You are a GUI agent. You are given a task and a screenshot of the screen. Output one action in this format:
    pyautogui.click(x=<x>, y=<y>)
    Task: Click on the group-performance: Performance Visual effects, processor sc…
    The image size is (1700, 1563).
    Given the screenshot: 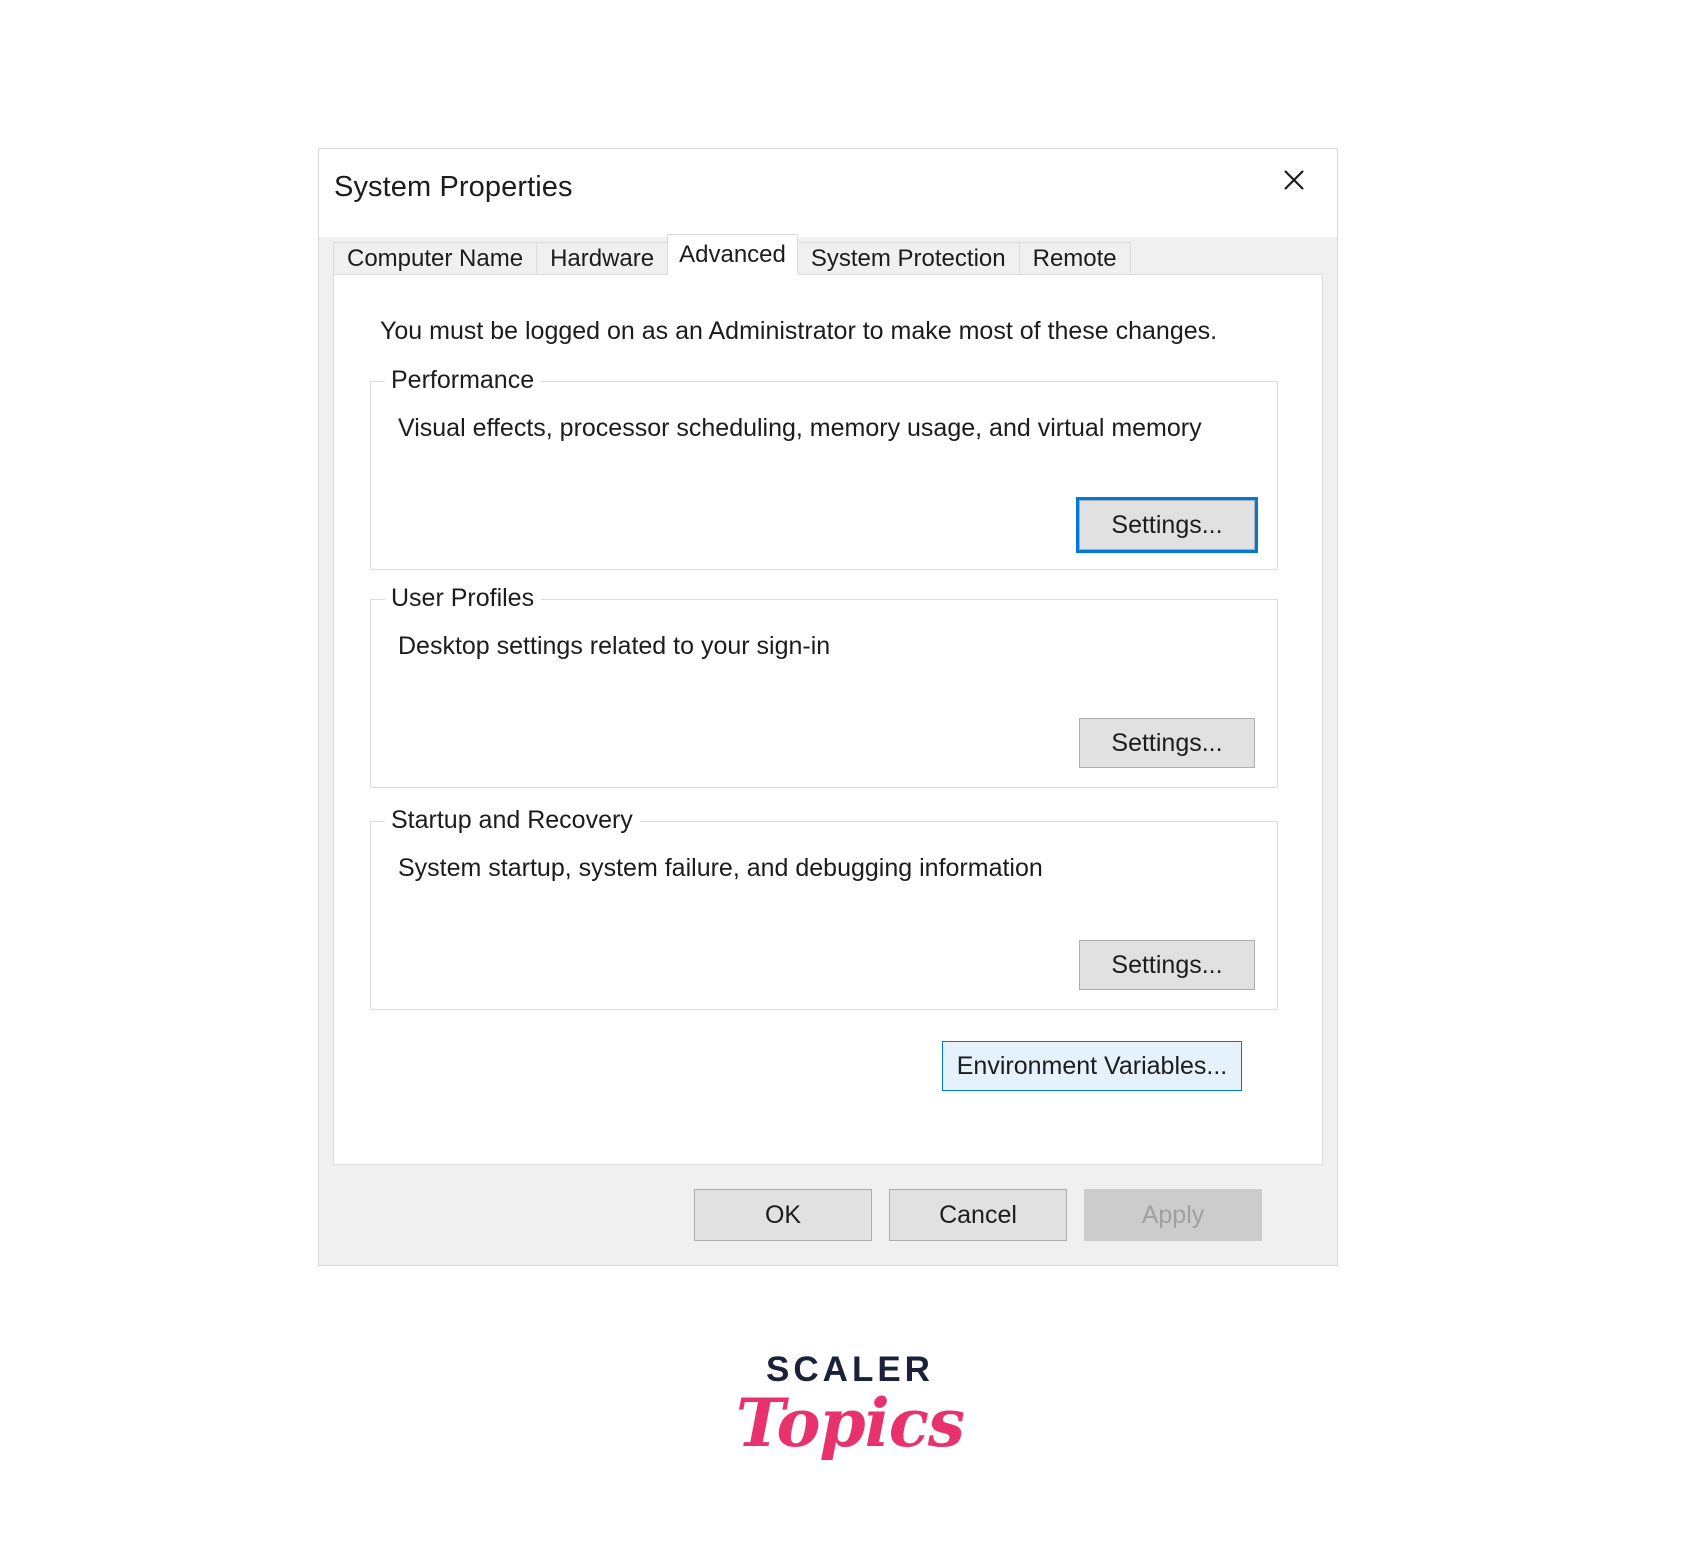 What is the action you would take?
    pyautogui.click(x=824, y=468)
    